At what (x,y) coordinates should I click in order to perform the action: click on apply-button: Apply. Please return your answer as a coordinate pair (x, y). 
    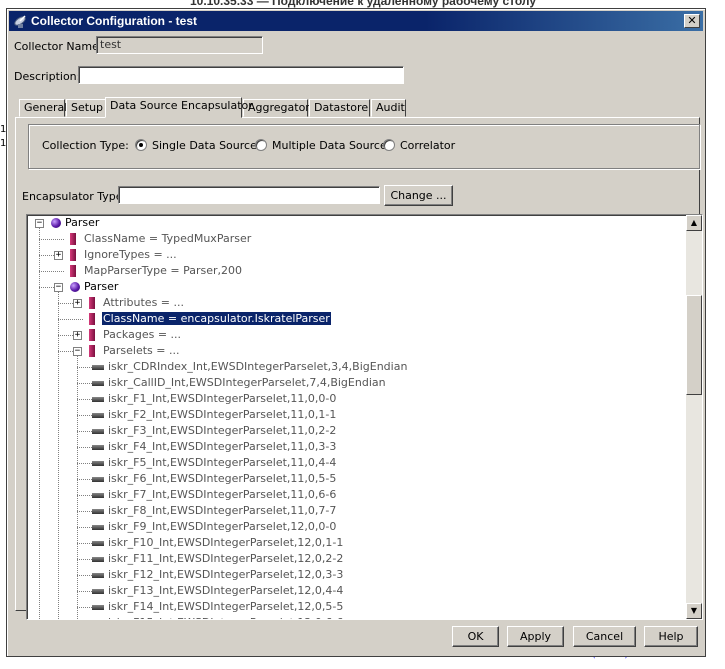
    Looking at the image, I should click on (535, 636).